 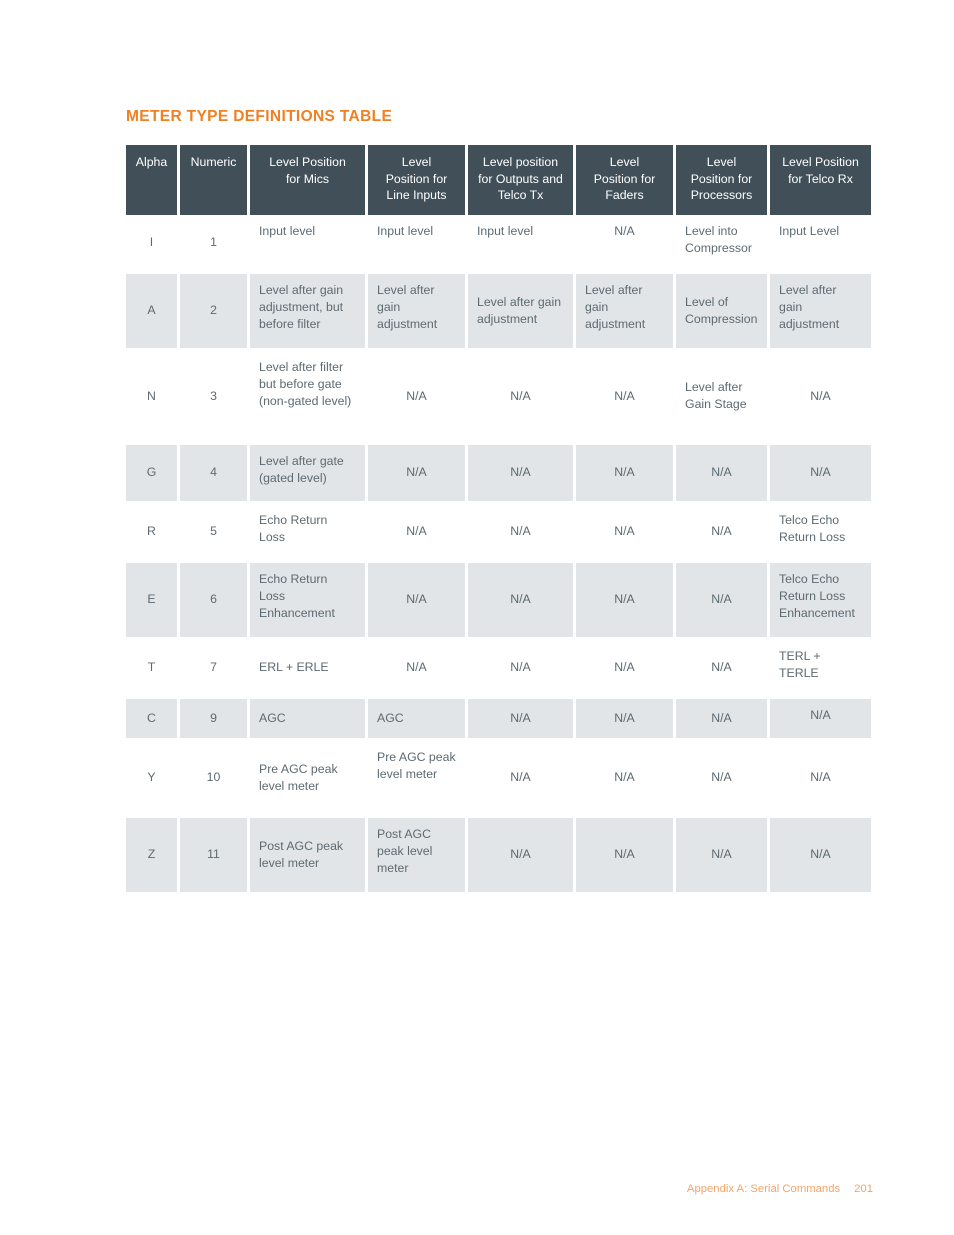 I want to click on cell-numeric: 10, so click(x=213, y=777).